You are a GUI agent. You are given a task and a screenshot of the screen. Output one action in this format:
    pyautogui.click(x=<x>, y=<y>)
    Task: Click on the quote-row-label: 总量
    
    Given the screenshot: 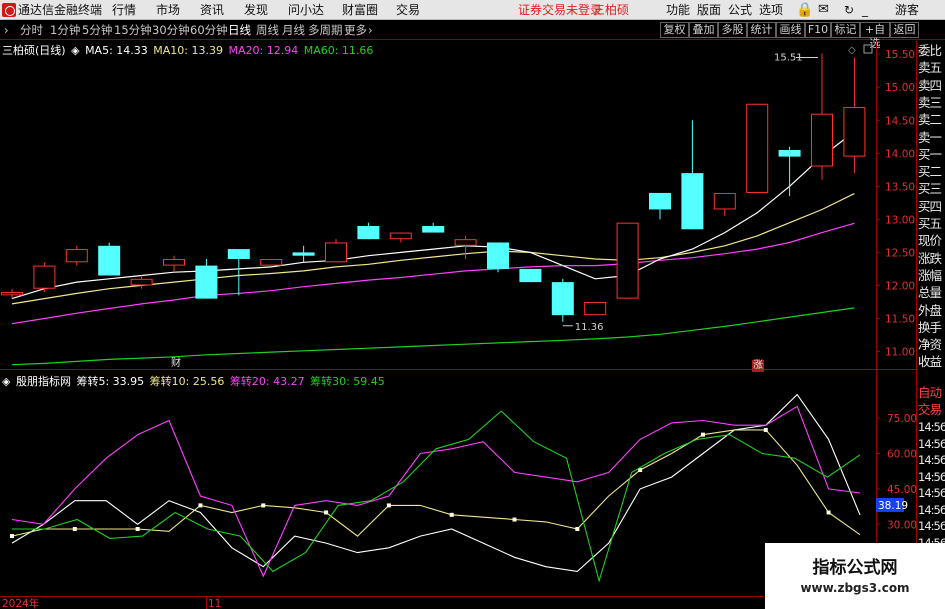 What is the action you would take?
    pyautogui.click(x=930, y=293)
    